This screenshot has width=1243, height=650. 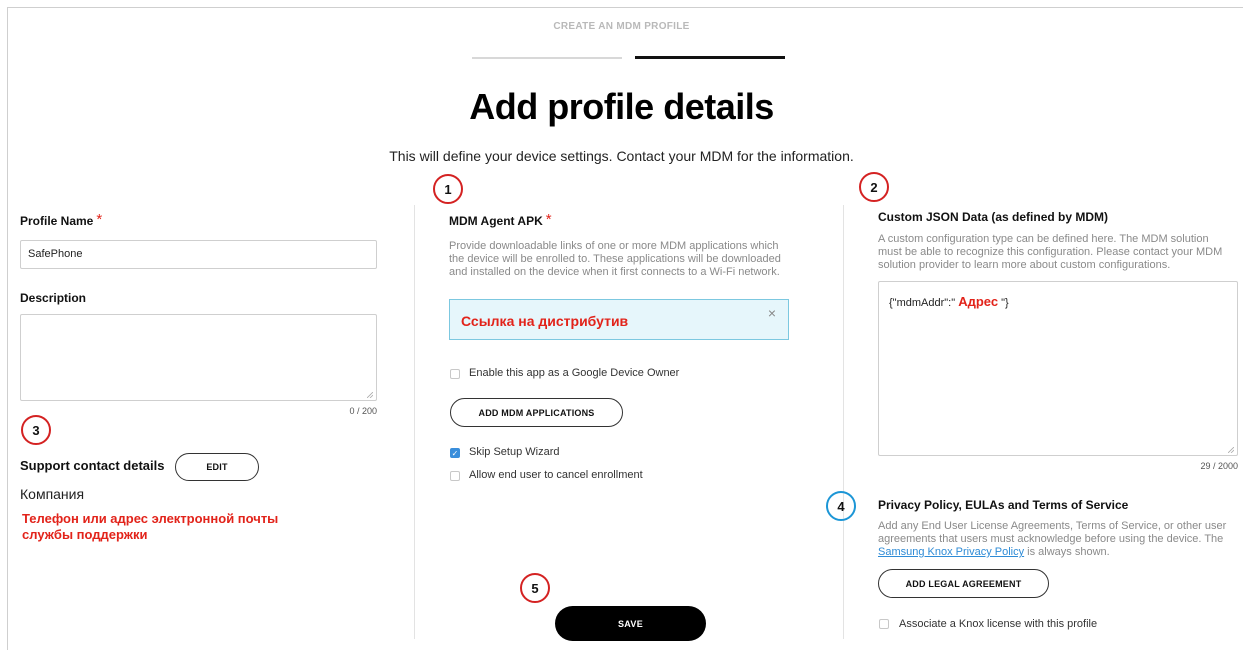 What do you see at coordinates (556, 475) in the screenshot?
I see `allow-cancel-label: Allow end user to cancel enrollment` at bounding box center [556, 475].